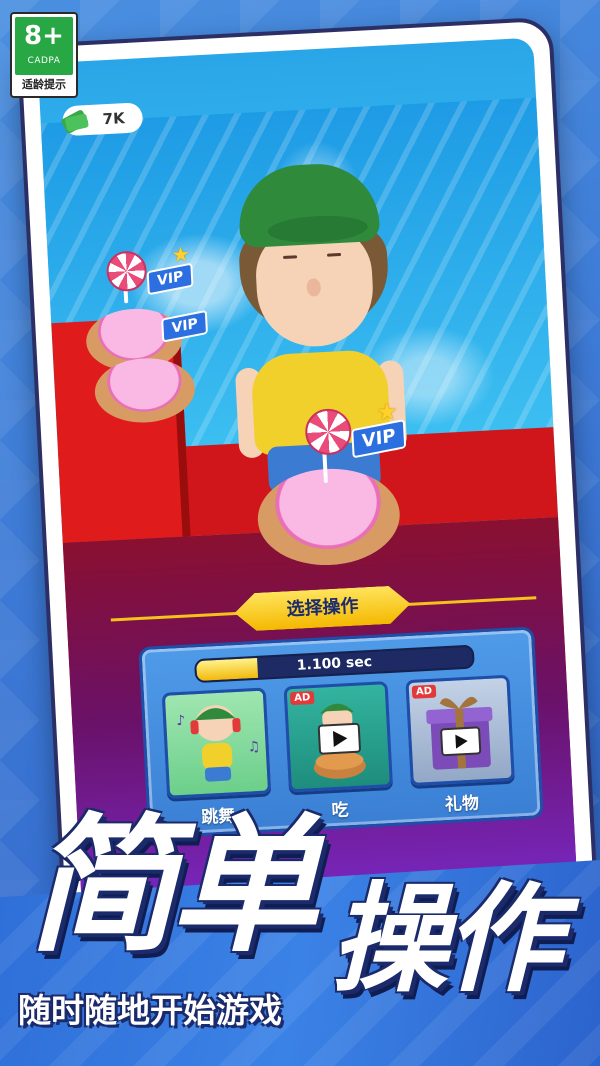 The height and width of the screenshot is (1066, 600). Describe the element at coordinates (44, 84) in the screenshot. I see `age-rating-tip: 适龄提示` at that location.